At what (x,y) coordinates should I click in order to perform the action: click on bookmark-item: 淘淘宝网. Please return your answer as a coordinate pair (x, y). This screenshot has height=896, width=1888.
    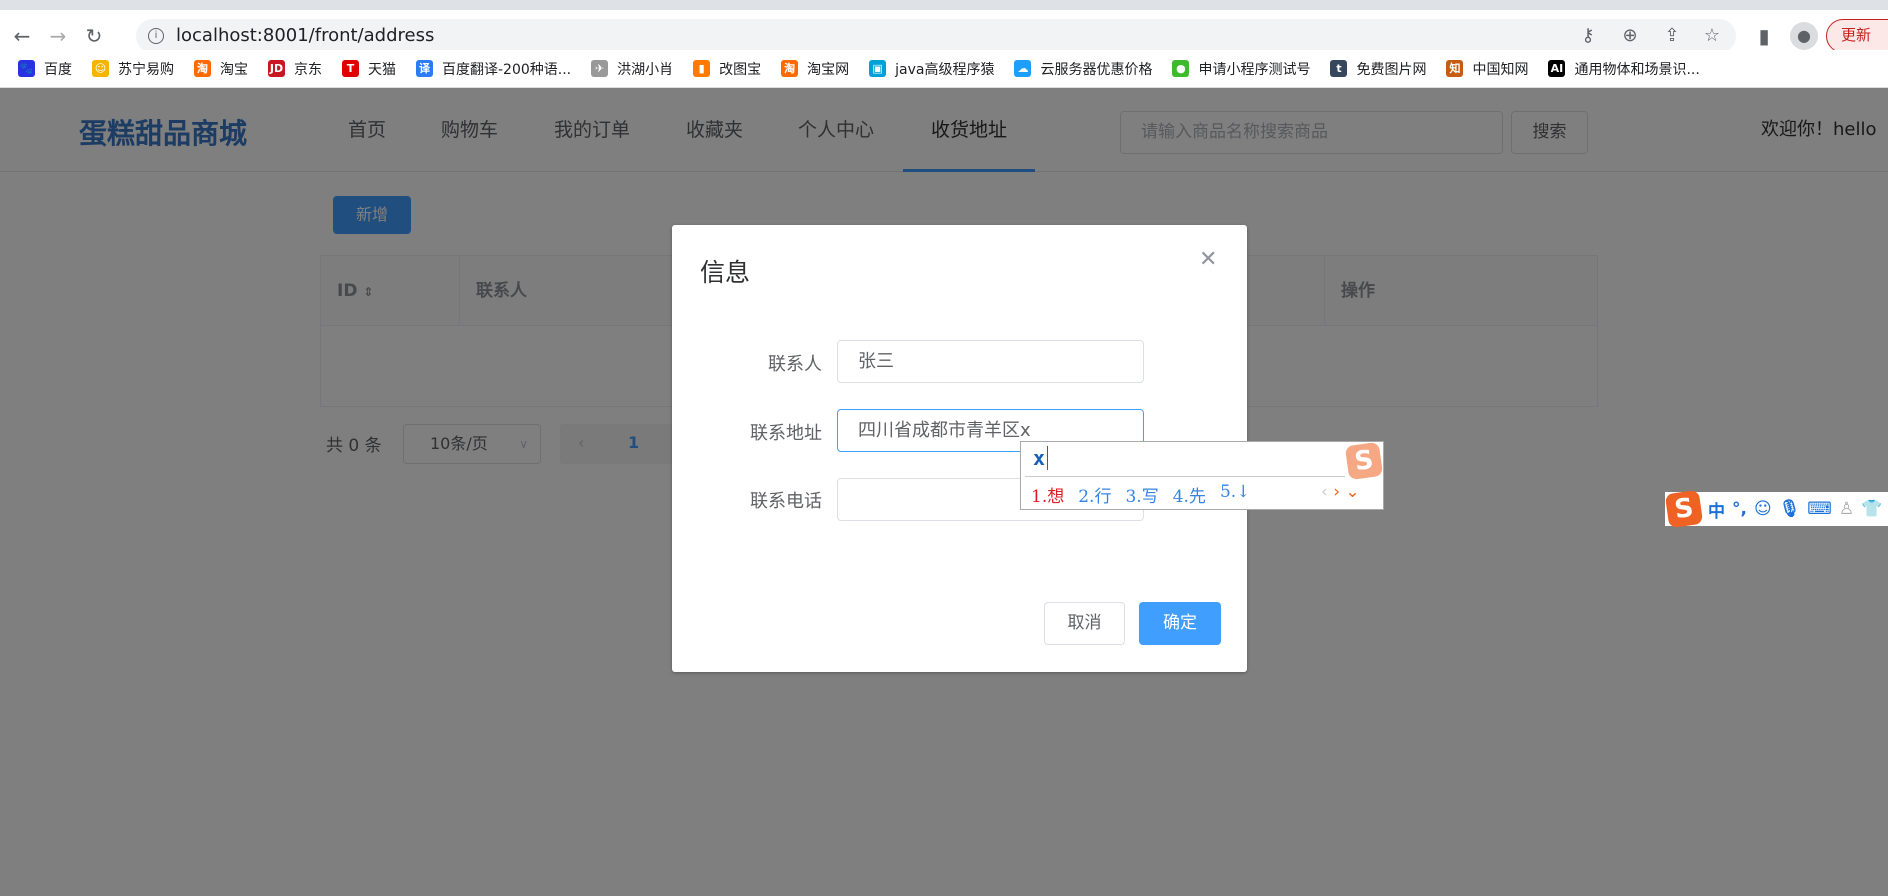
    Looking at the image, I should click on (815, 69).